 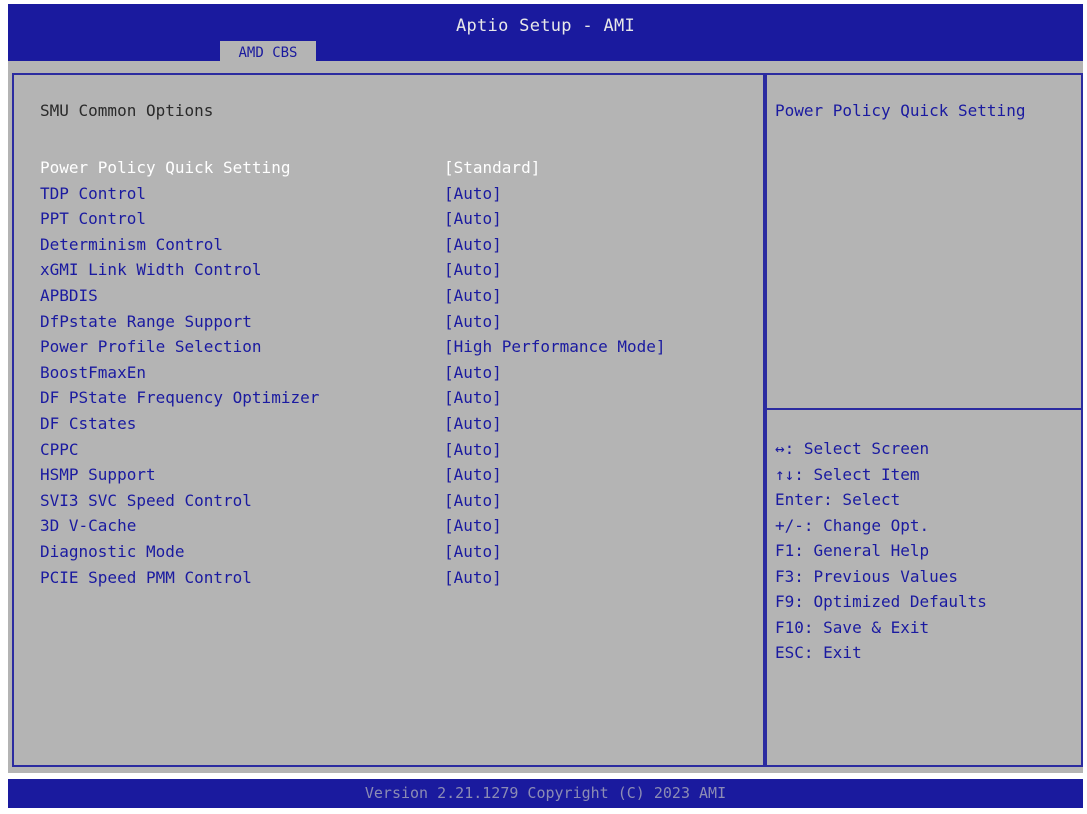 I want to click on setup-option-row: Power Policy Quick Setting [Standard], so click(x=390, y=168).